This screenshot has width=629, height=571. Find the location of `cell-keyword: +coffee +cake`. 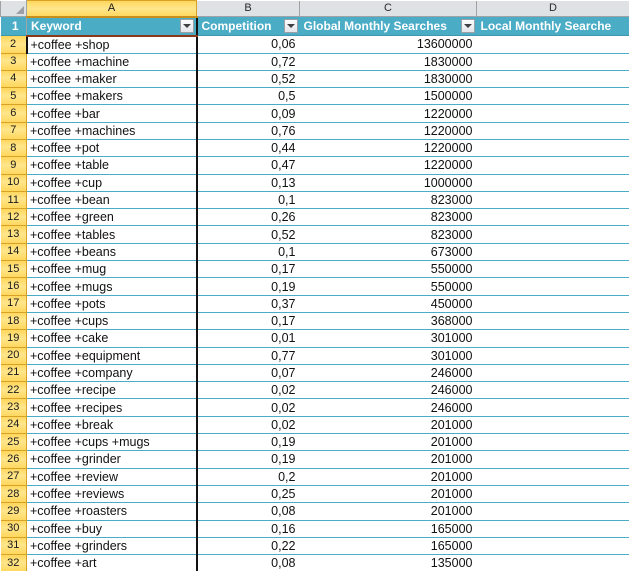

cell-keyword: +coffee +cake is located at coordinates (112, 338).